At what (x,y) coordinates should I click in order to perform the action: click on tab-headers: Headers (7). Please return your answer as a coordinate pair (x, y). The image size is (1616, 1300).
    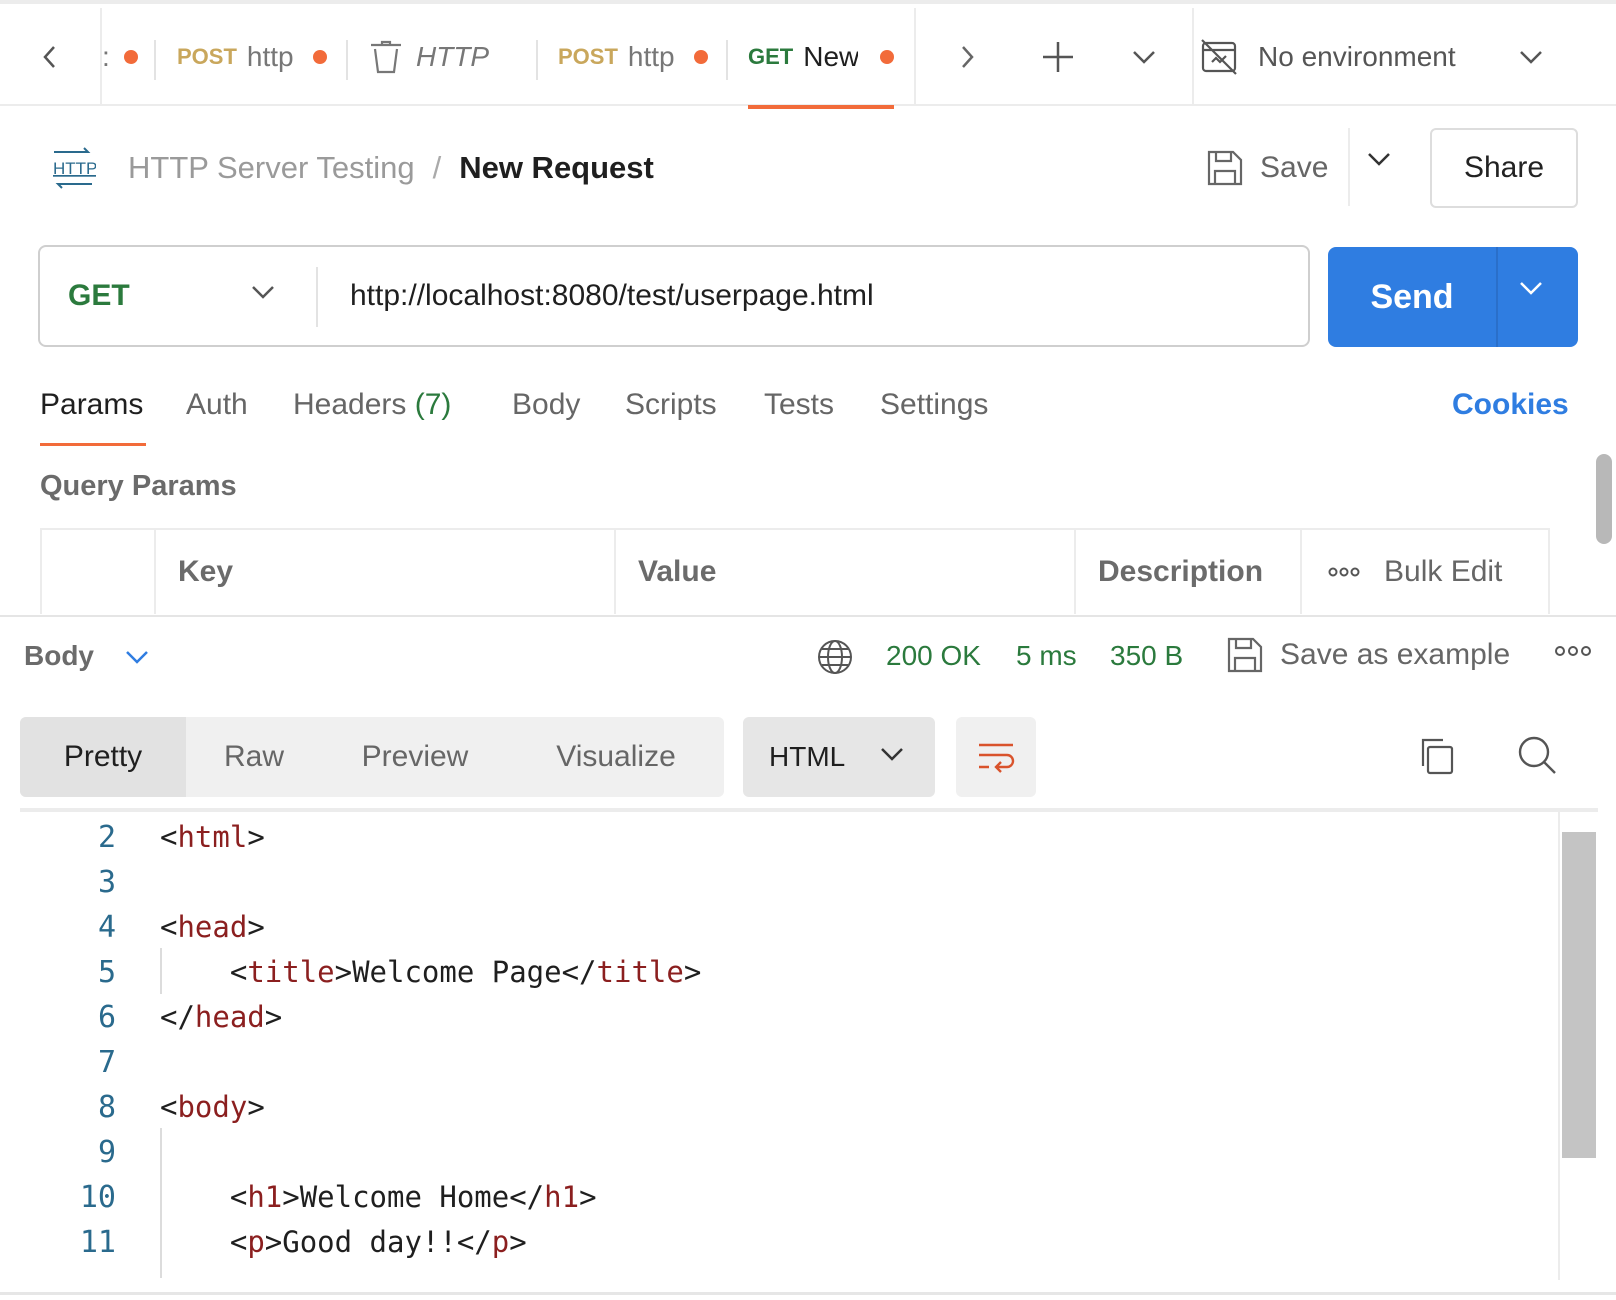
    Looking at the image, I should click on (372, 405).